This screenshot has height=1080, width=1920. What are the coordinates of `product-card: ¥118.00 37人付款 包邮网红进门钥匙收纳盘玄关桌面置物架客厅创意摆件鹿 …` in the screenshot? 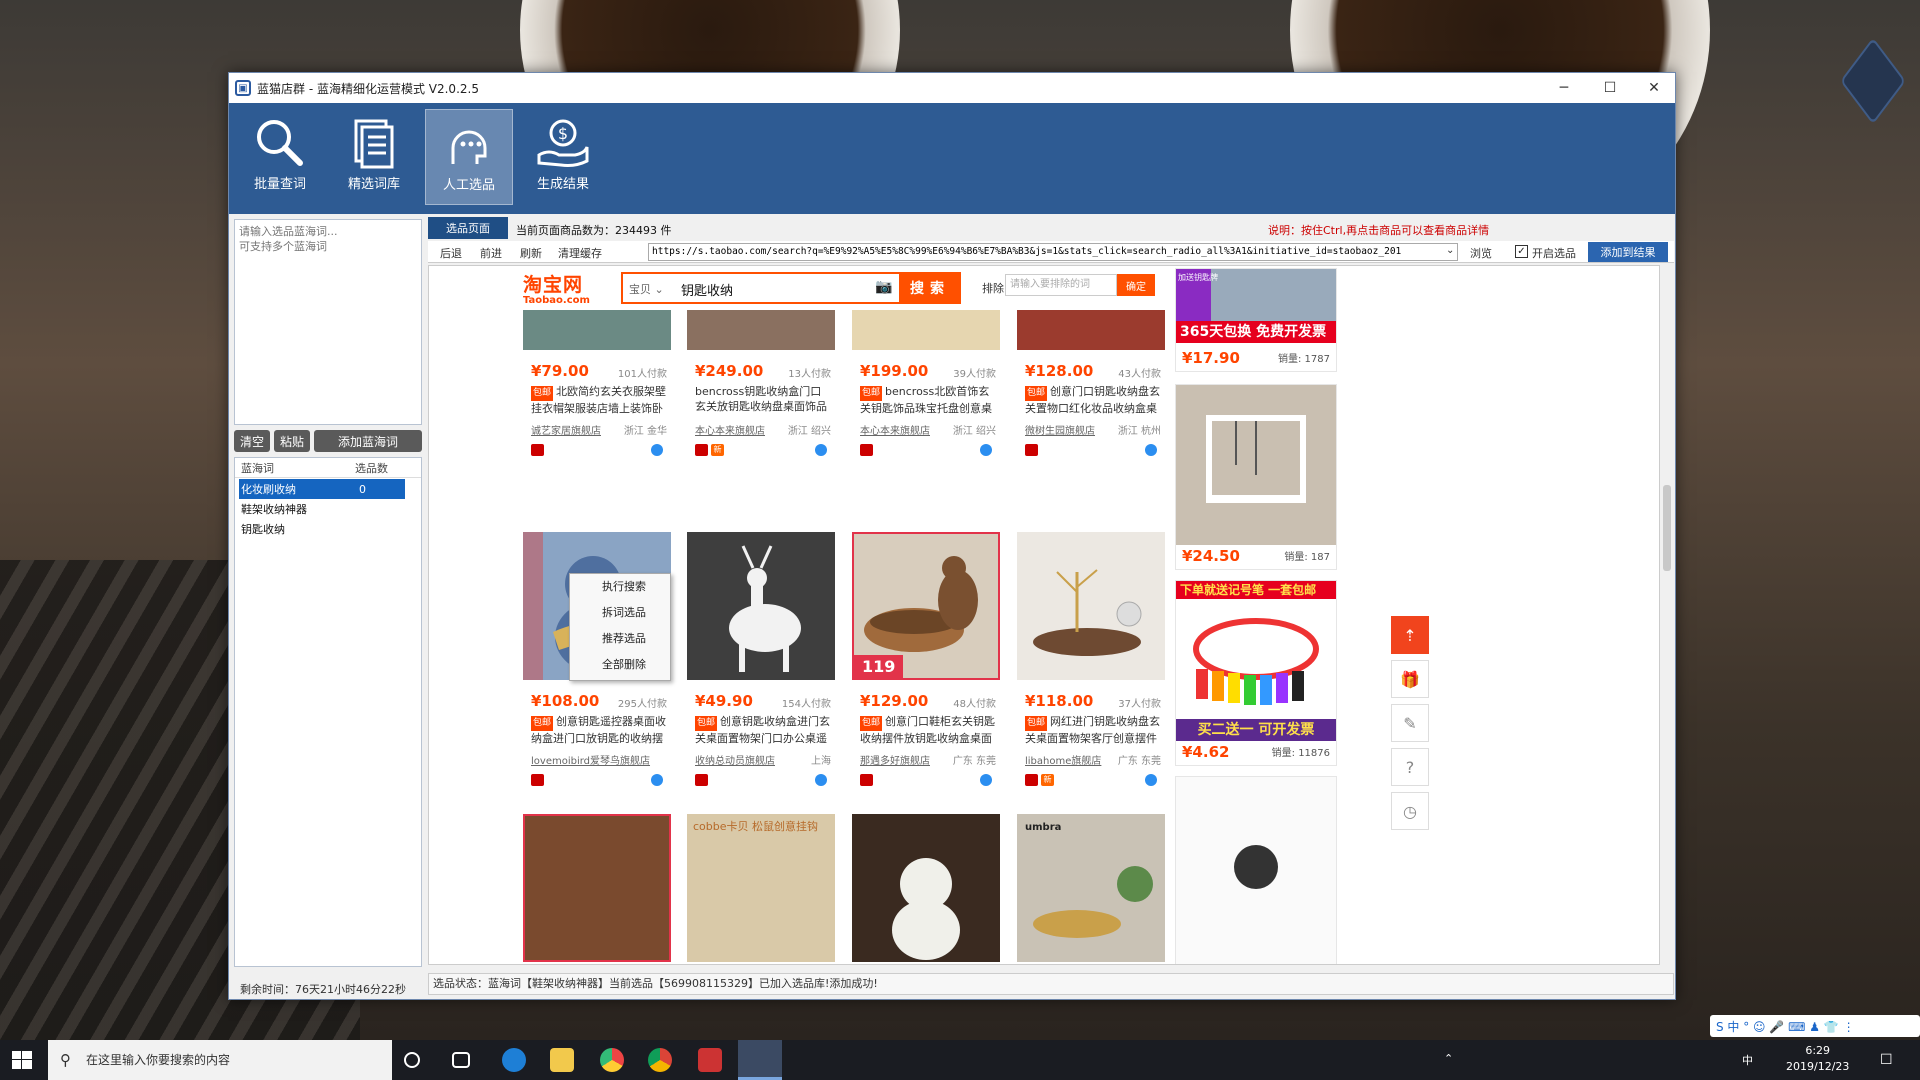 It's located at (1091, 662).